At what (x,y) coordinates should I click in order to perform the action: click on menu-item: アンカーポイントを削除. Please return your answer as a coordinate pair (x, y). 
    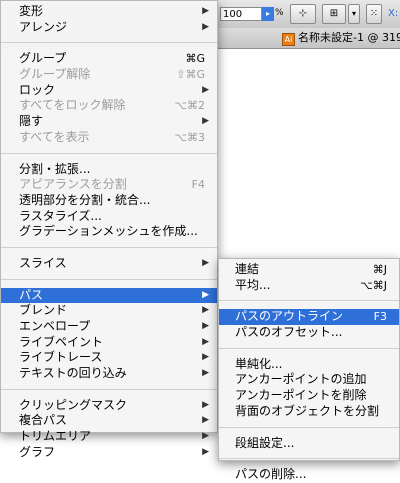
    Looking at the image, I should click on (309, 396).